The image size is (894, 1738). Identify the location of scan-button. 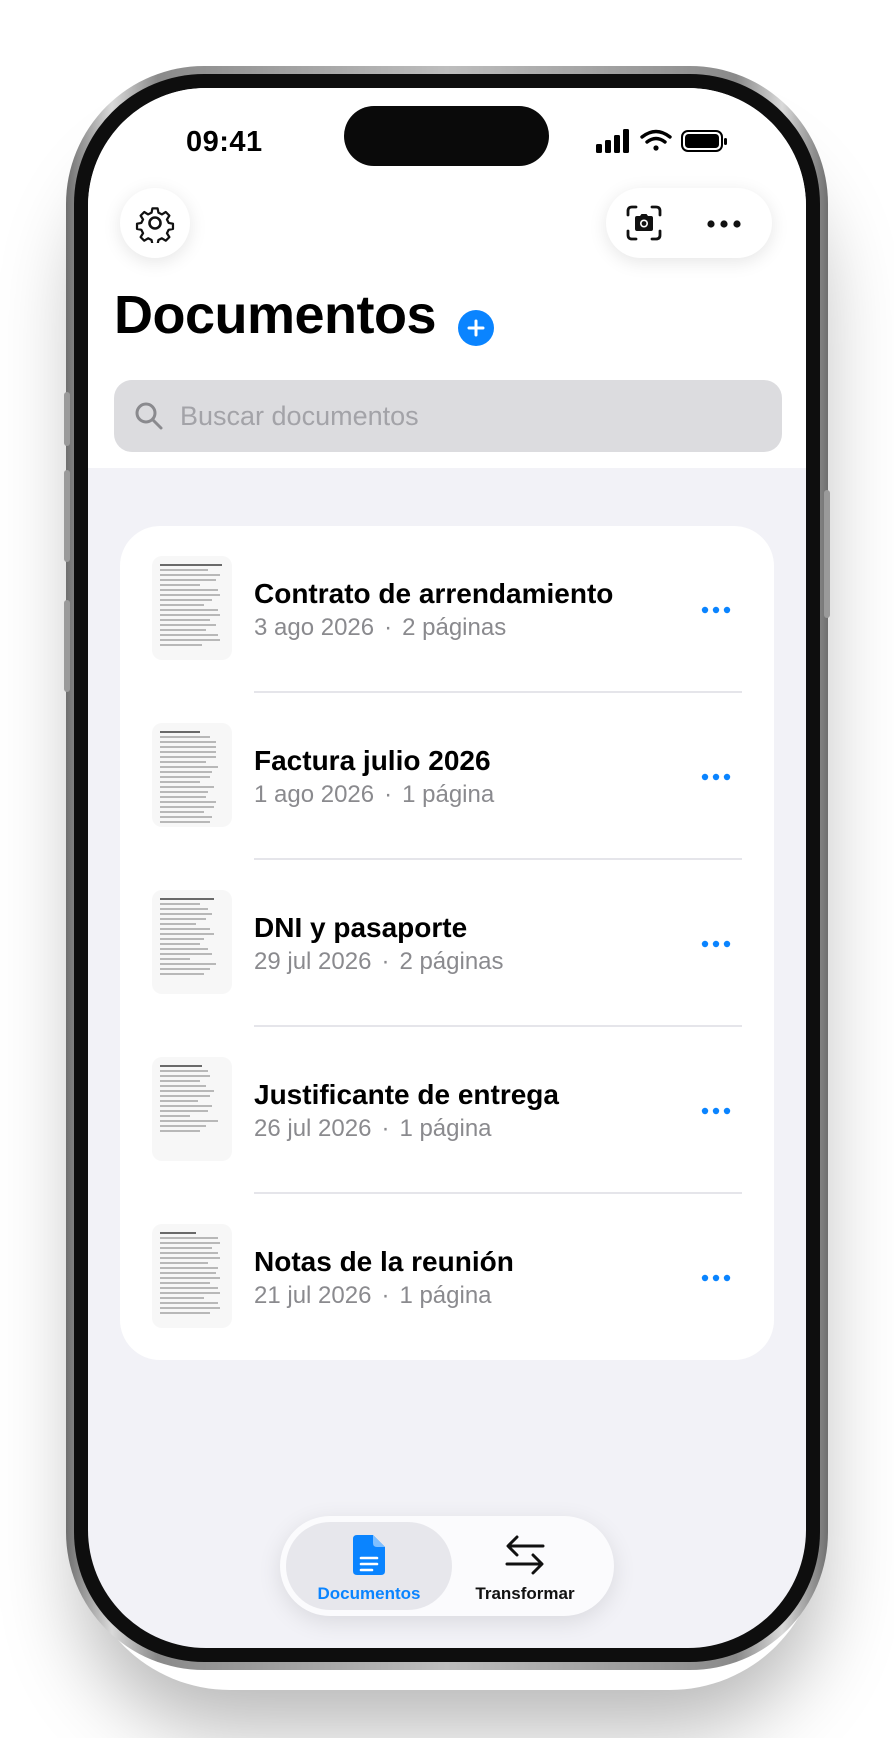
(644, 225).